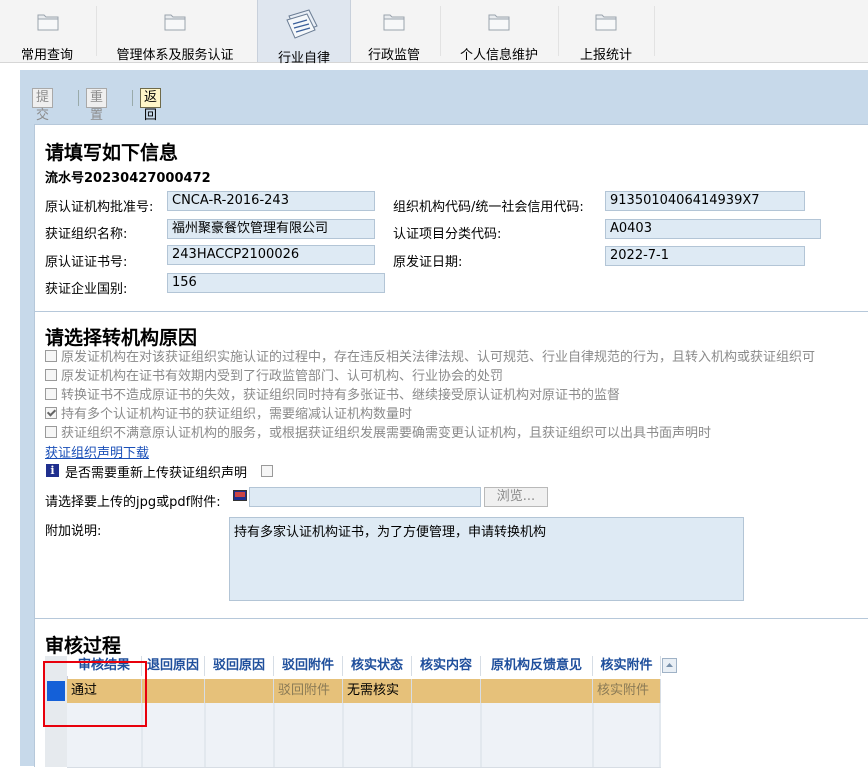  I want to click on column-header: 驳回原因, so click(239, 666).